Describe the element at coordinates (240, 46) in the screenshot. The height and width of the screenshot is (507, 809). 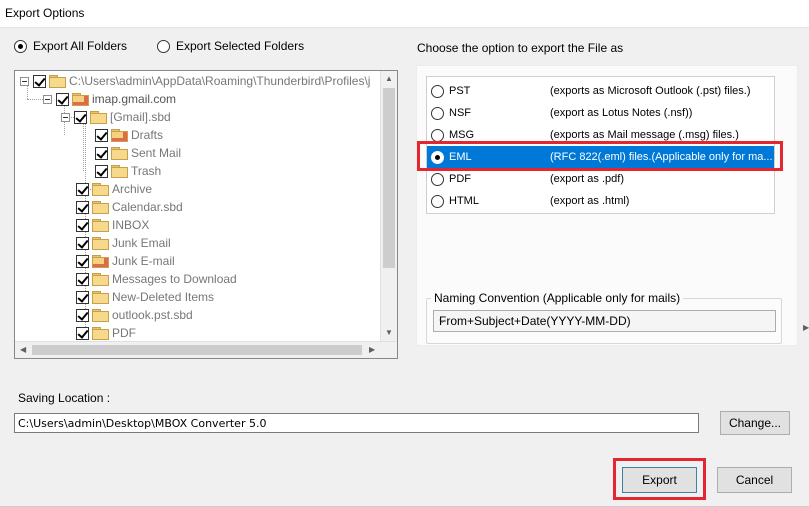
I see `export-selected-folders-label: Export Selected Folders` at that location.